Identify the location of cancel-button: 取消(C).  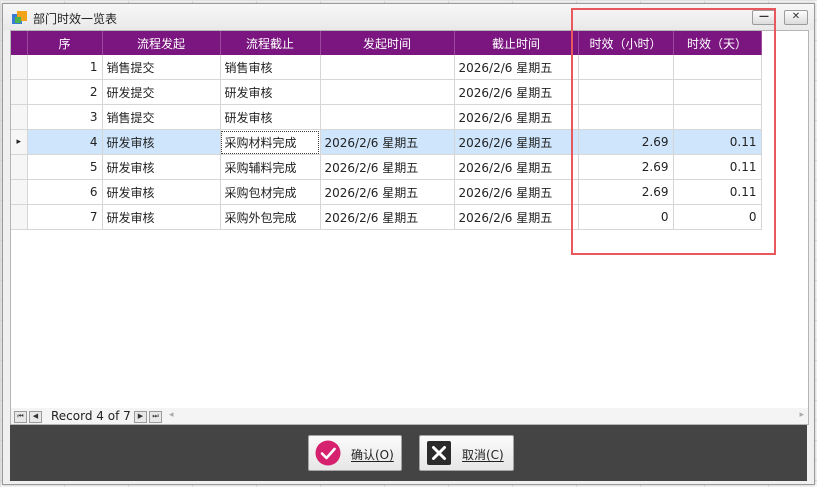
(466, 453).